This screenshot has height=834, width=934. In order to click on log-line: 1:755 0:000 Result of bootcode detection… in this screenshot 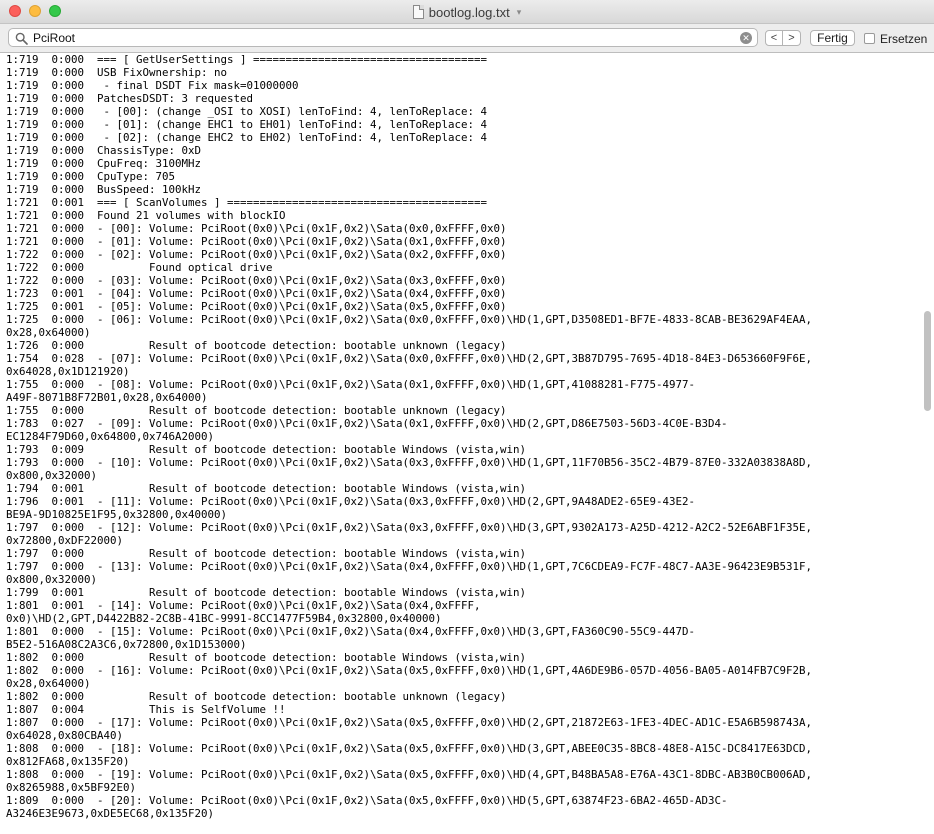, I will do `click(256, 410)`.